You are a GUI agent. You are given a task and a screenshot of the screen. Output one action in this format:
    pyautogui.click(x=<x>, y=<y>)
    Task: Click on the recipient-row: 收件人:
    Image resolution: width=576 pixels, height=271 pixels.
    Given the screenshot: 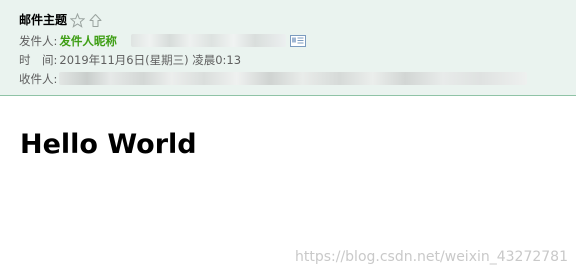 What is the action you would take?
    pyautogui.click(x=297, y=78)
    